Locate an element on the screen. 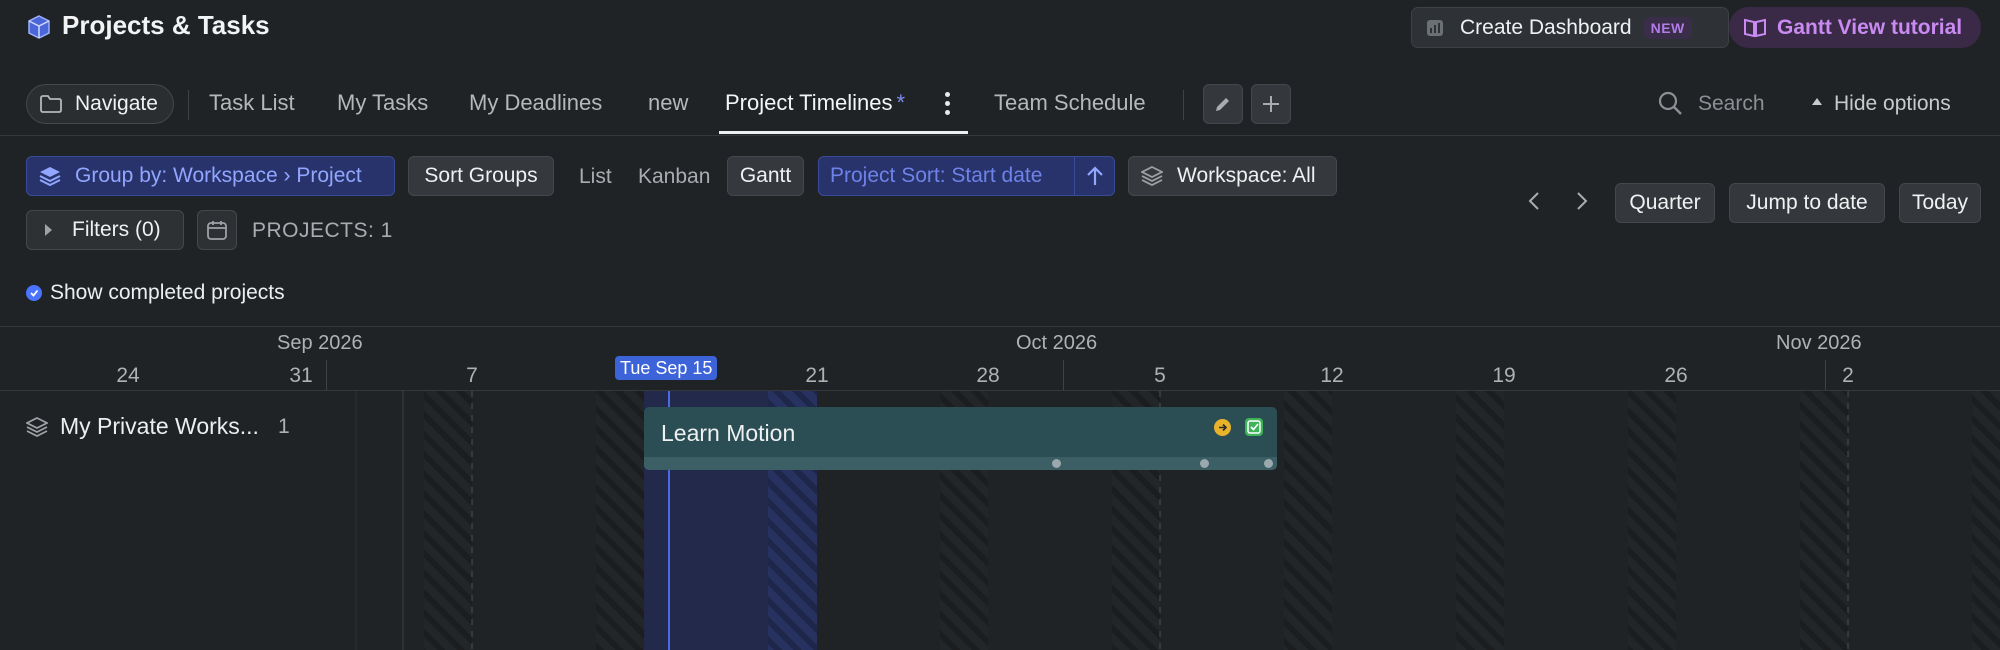 The height and width of the screenshot is (650, 2000). today-button: Today is located at coordinates (1940, 203).